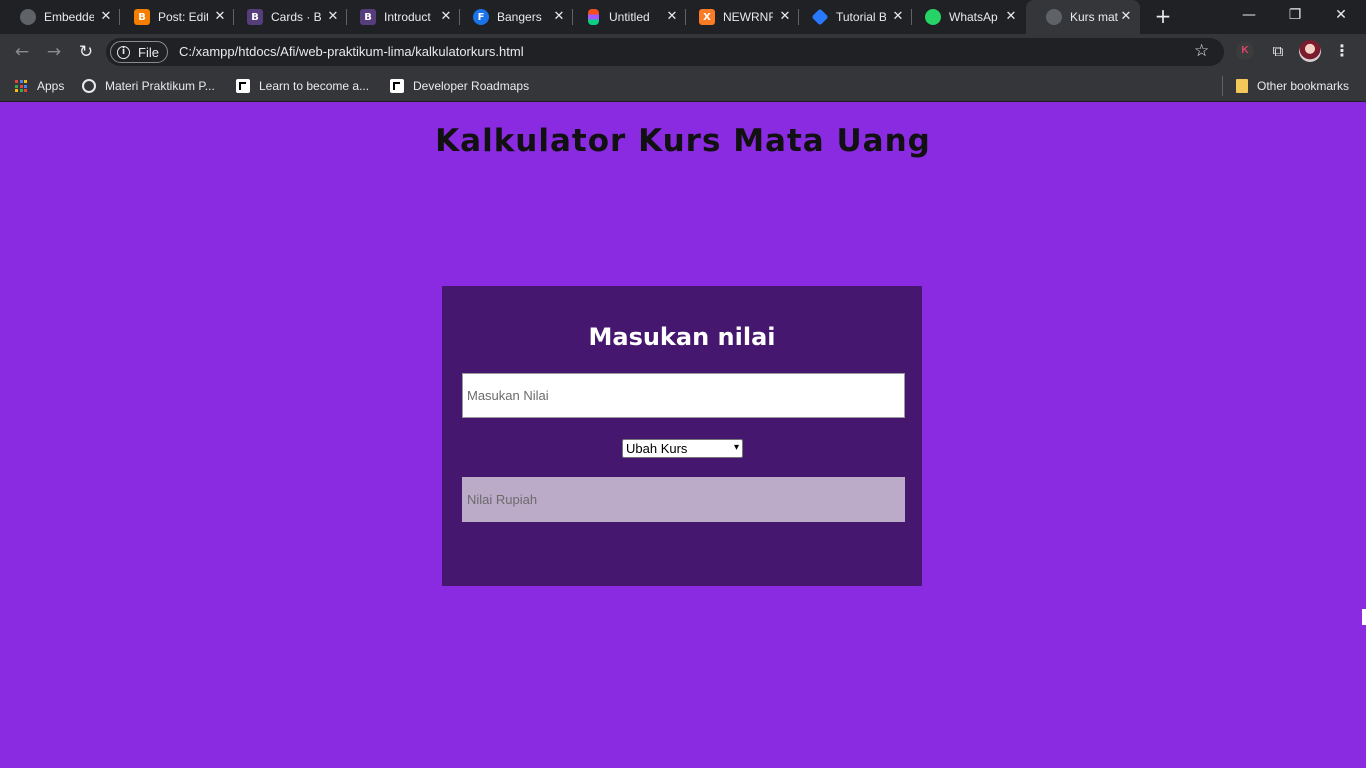 Image resolution: width=1366 pixels, height=768 pixels. What do you see at coordinates (69, 17) in the screenshot?
I see `tab-label: Embedde` at bounding box center [69, 17].